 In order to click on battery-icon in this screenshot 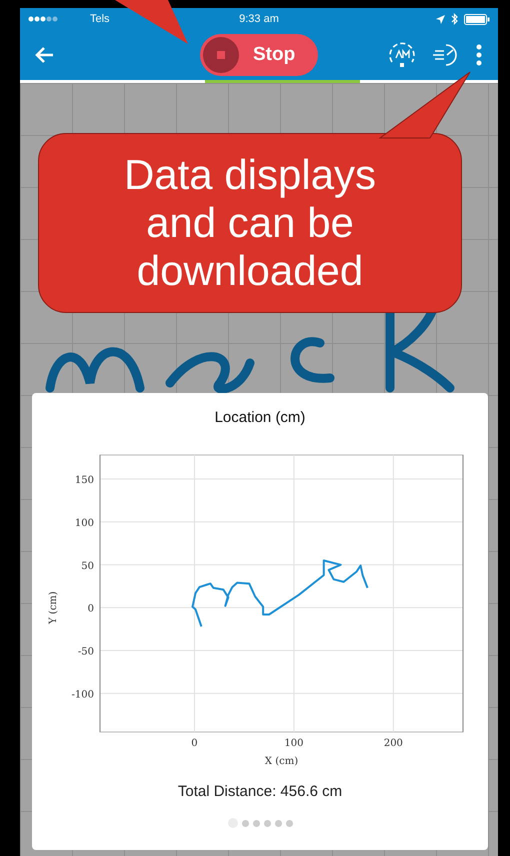, I will do `click(477, 19)`.